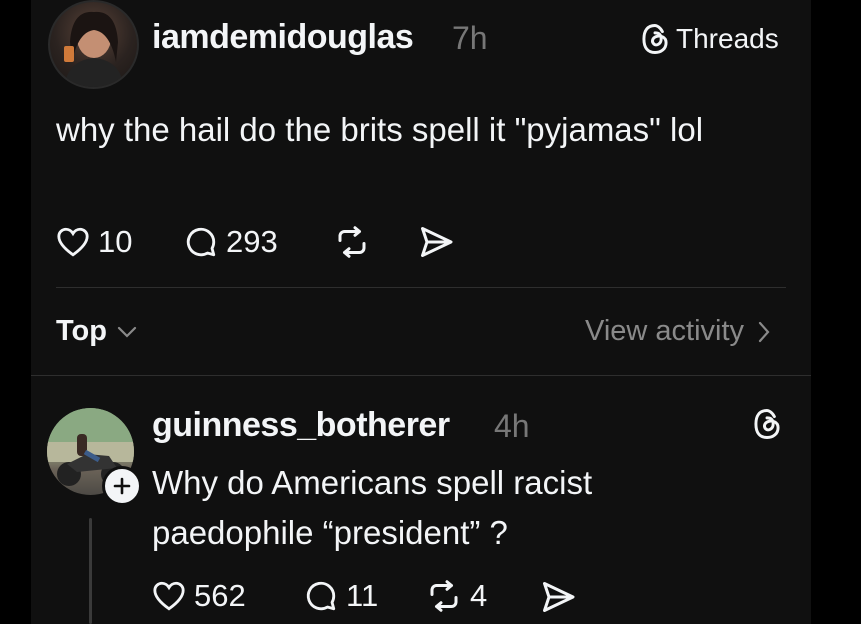 The width and height of the screenshot is (861, 624). Describe the element at coordinates (252, 241) in the screenshot. I see `reply-count: 293` at that location.